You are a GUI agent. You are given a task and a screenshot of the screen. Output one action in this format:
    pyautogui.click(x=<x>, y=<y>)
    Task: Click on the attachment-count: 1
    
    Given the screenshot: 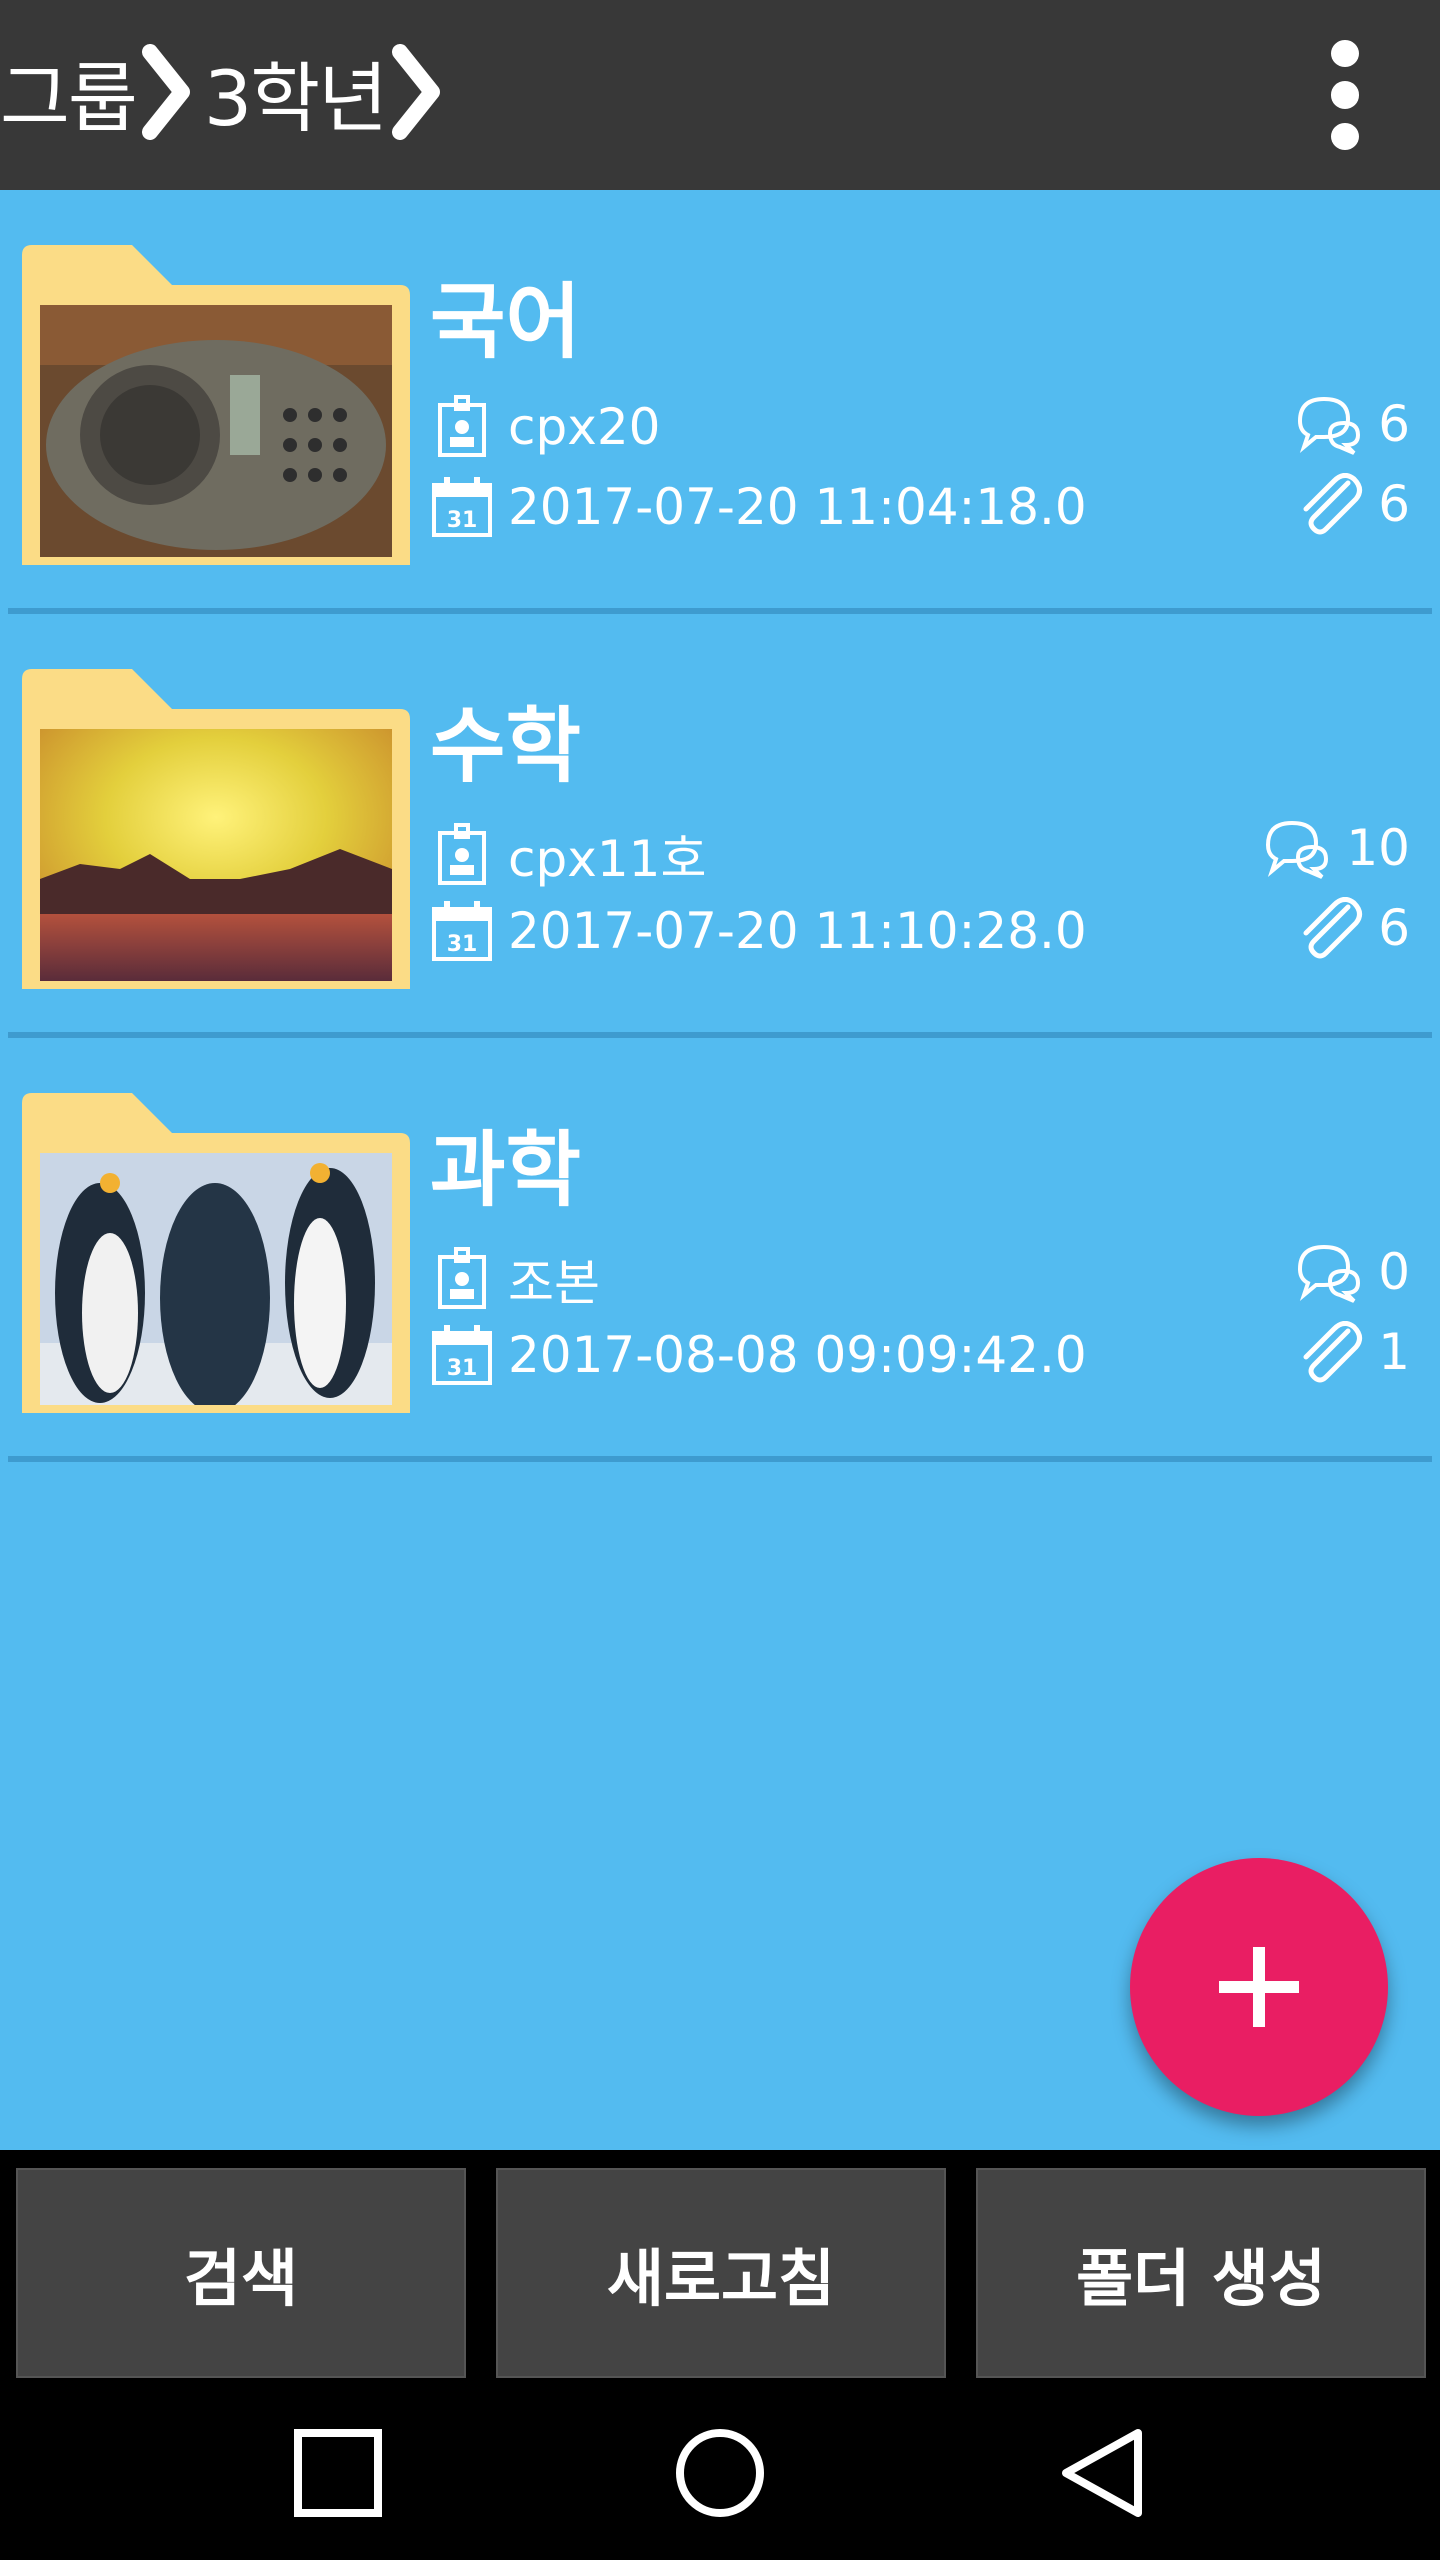 What is the action you would take?
    pyautogui.click(x=1394, y=1352)
    